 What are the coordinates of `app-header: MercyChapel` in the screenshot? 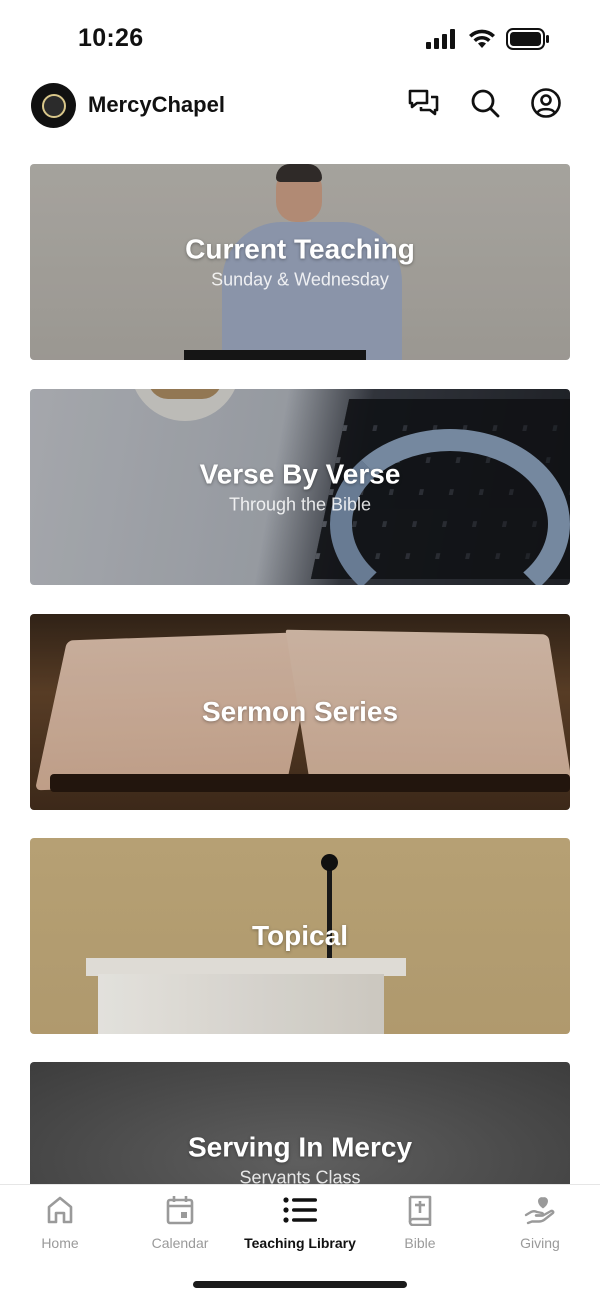 It's located at (300, 106).